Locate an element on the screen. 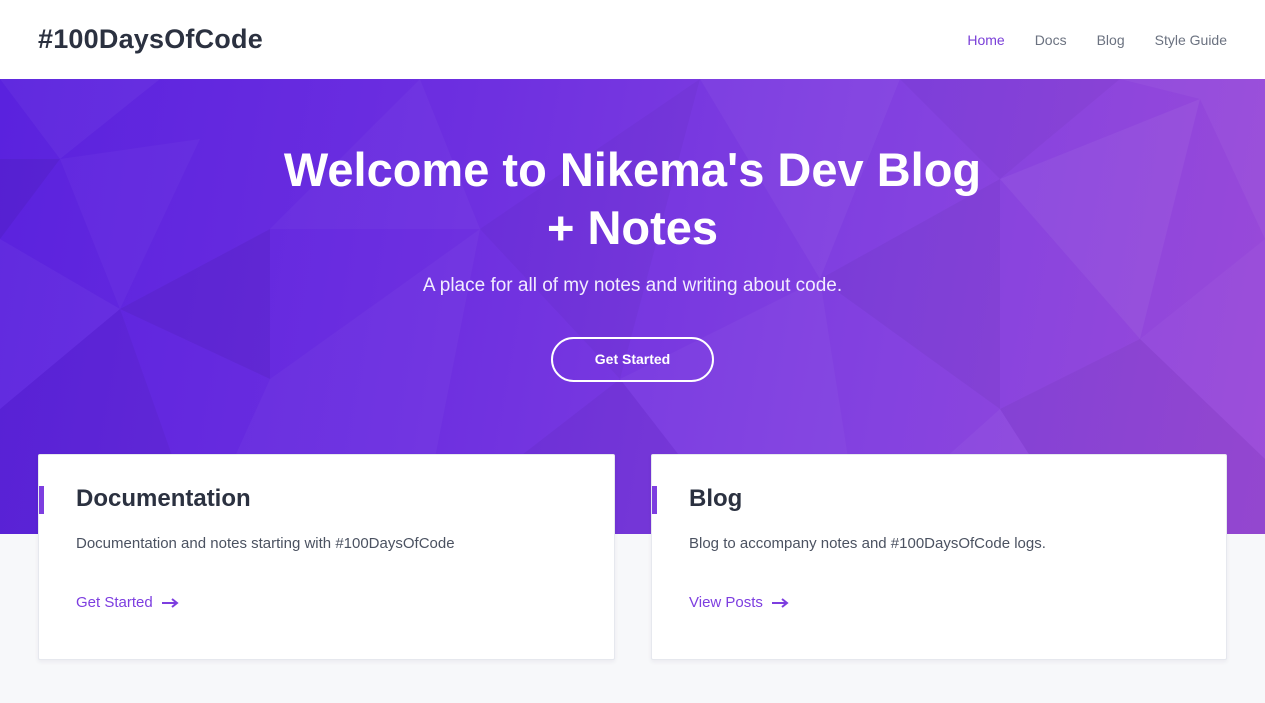 This screenshot has width=1265, height=703. nav-item-blog: Blog is located at coordinates (1111, 40).